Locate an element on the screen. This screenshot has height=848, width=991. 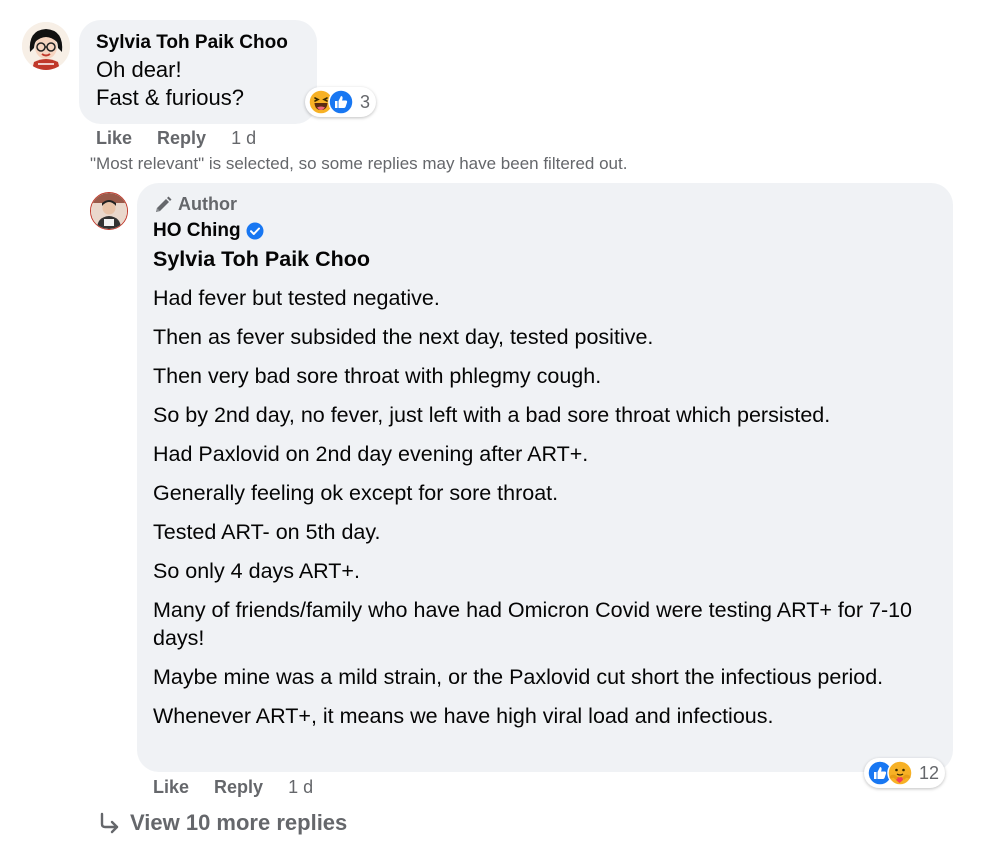
comment-actions: Like Reply 1 d is located at coordinates (176, 138).